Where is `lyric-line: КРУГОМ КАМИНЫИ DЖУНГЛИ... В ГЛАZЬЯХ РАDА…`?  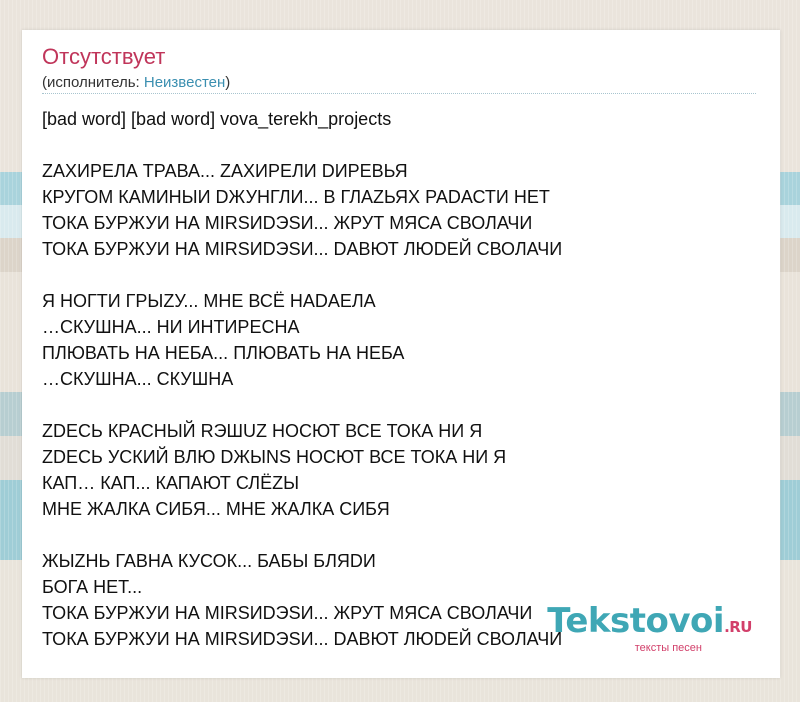 lyric-line: КРУГОМ КАМИНЫИ DЖУНГЛИ... В ГЛАZЬЯХ РАDА… is located at coordinates (296, 197).